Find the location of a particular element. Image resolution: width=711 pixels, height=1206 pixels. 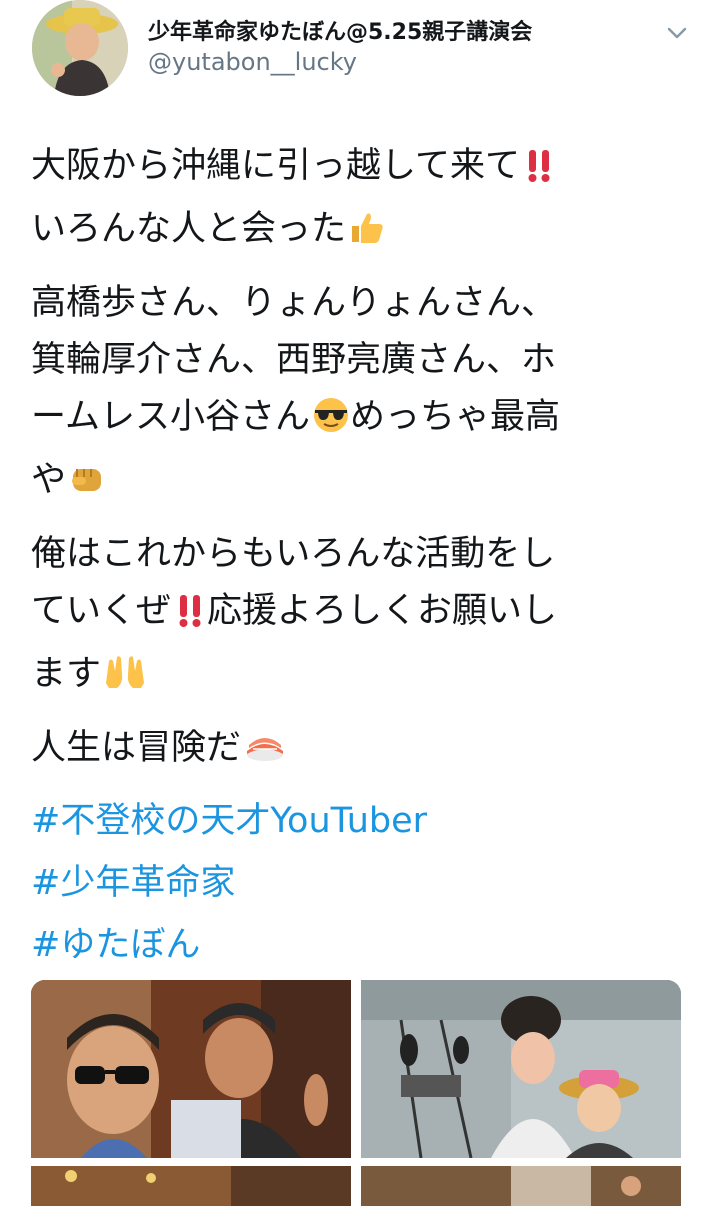

hashtag-link: #少年革命家 is located at coordinates (229, 883).